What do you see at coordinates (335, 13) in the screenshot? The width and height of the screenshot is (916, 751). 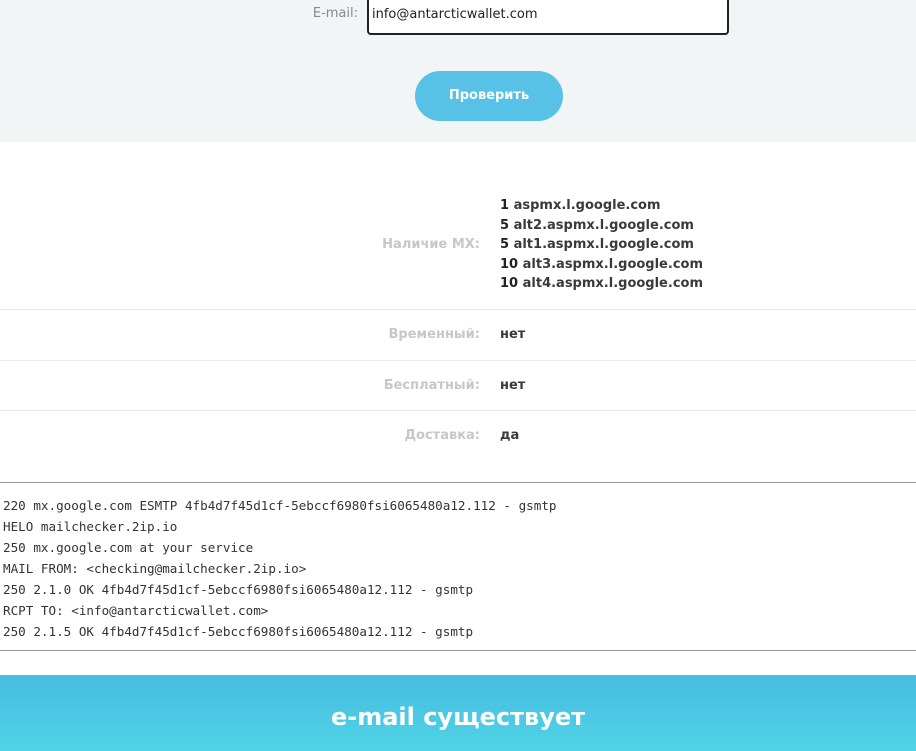 I see `email-label: E-mail:` at bounding box center [335, 13].